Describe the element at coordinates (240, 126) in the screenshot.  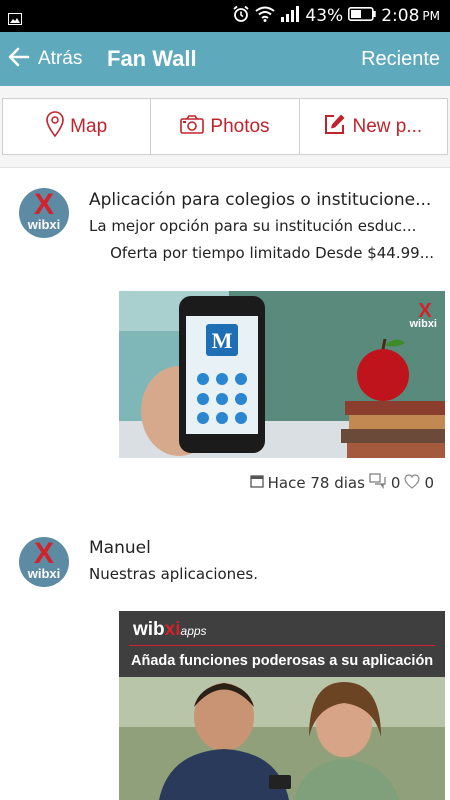
I see `photos-tab-label: Photos` at that location.